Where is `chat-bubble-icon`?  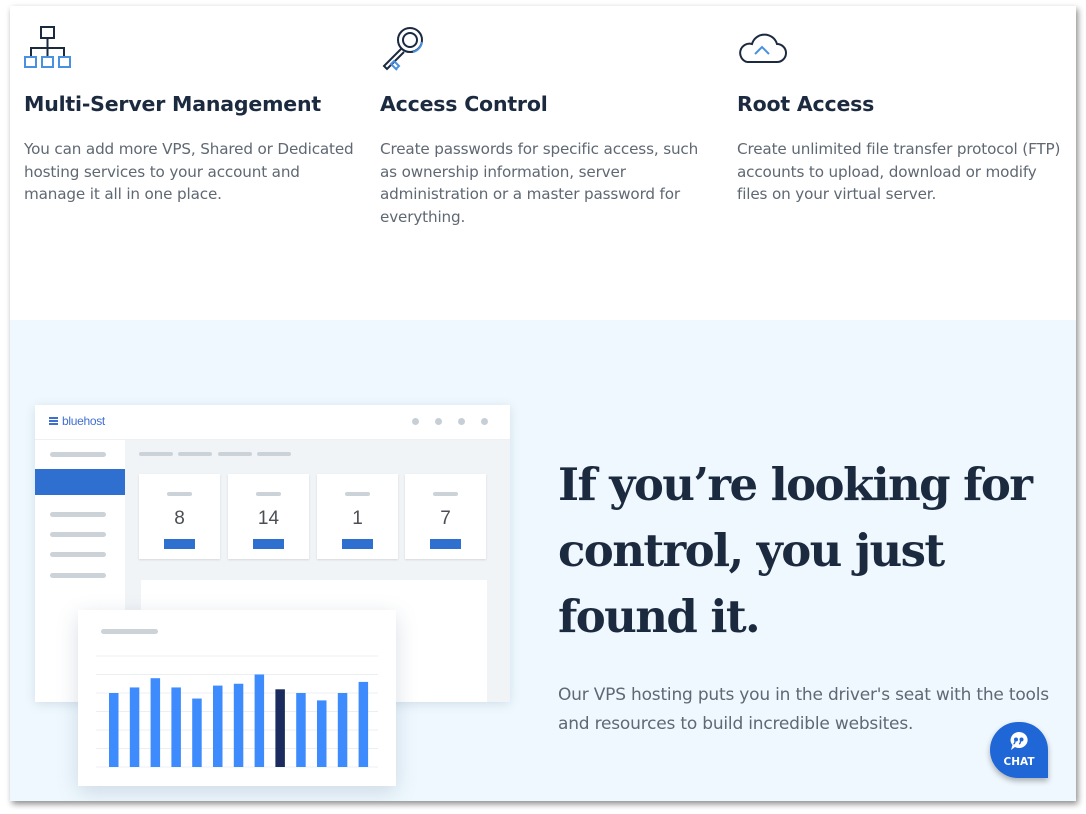
chat-bubble-icon is located at coordinates (1019, 740).